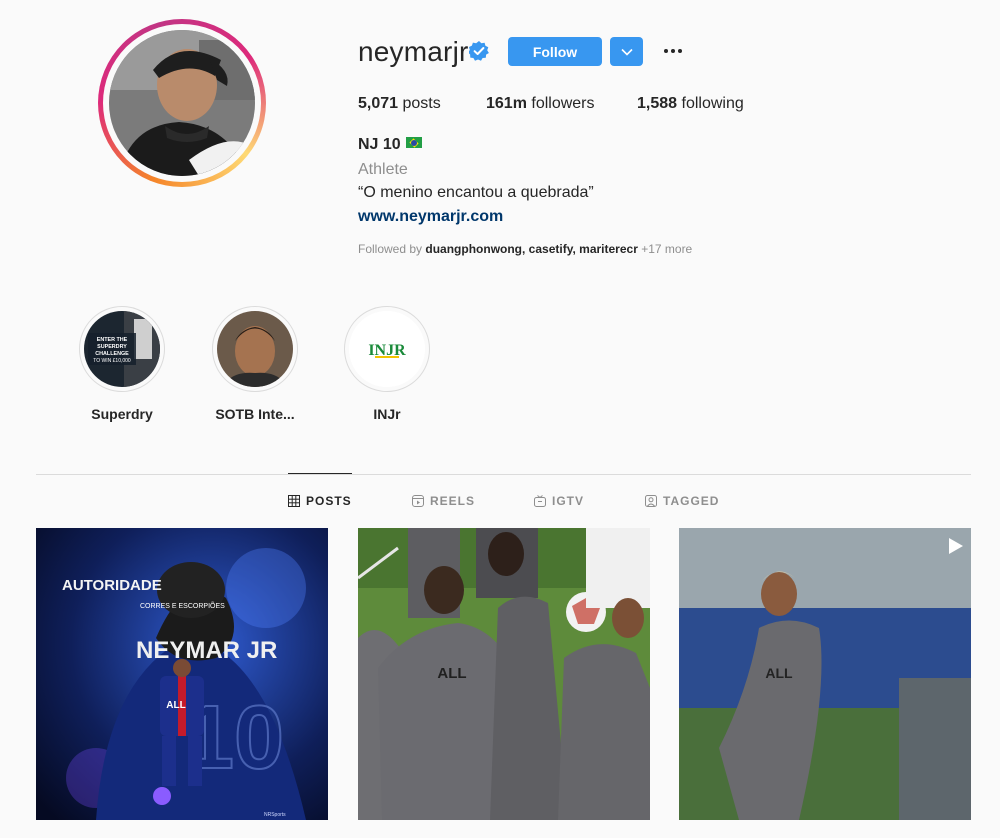 This screenshot has width=1000, height=838. What do you see at coordinates (503, 474) in the screenshot?
I see `tabs-divider` at bounding box center [503, 474].